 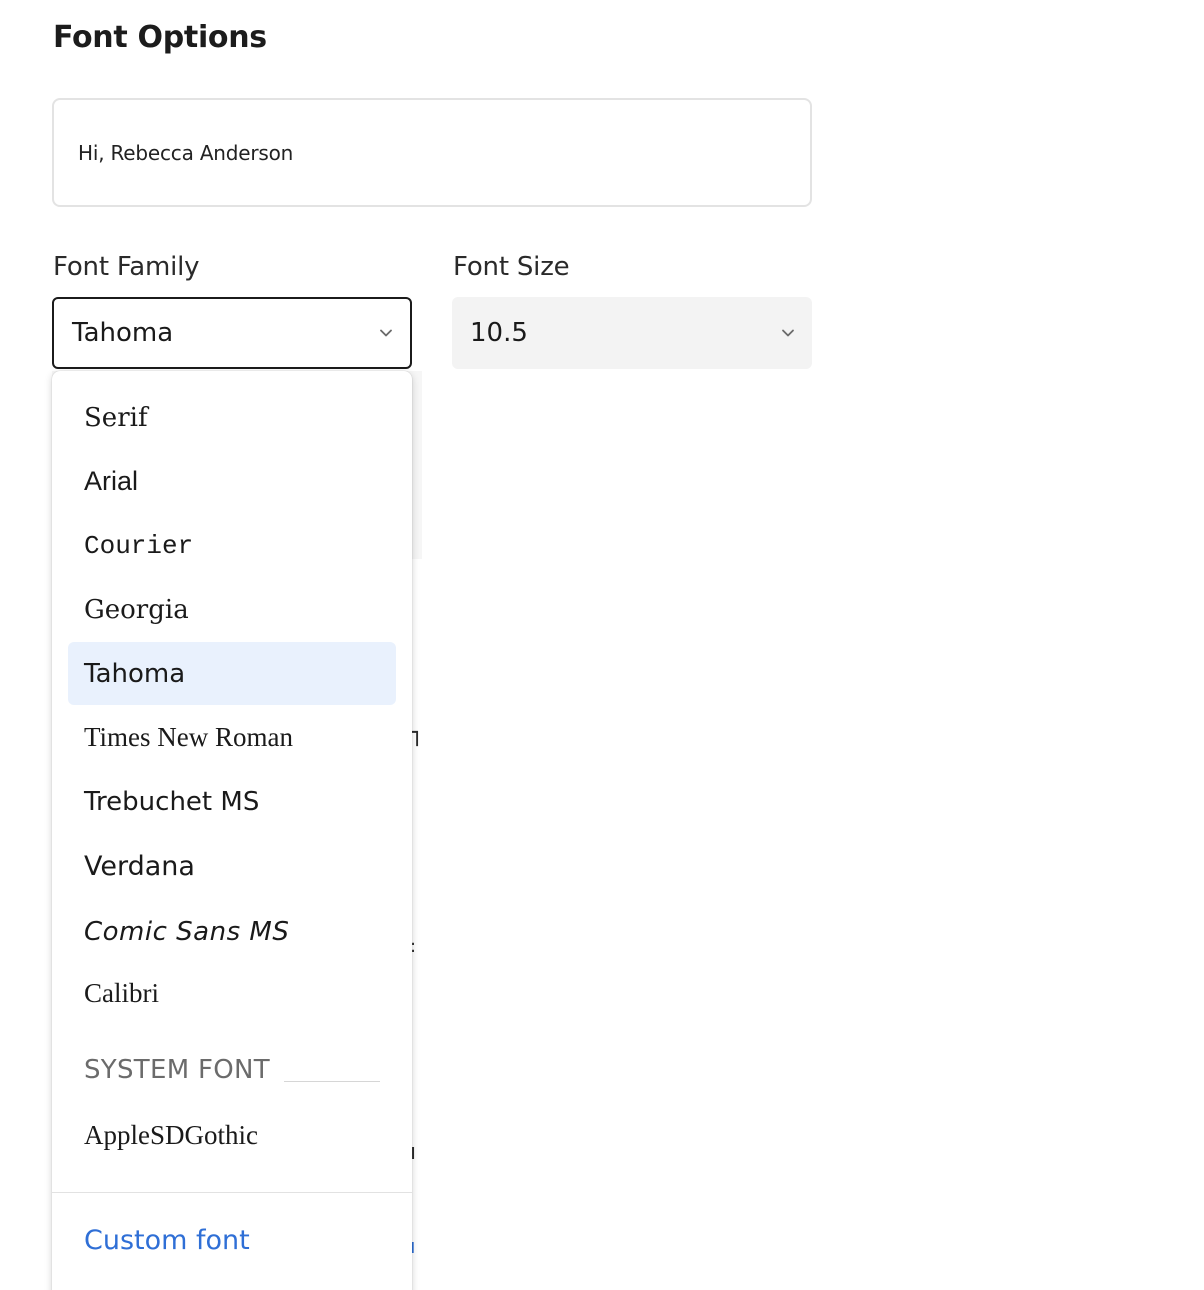 I want to click on page-title: Font Options, so click(x=160, y=37).